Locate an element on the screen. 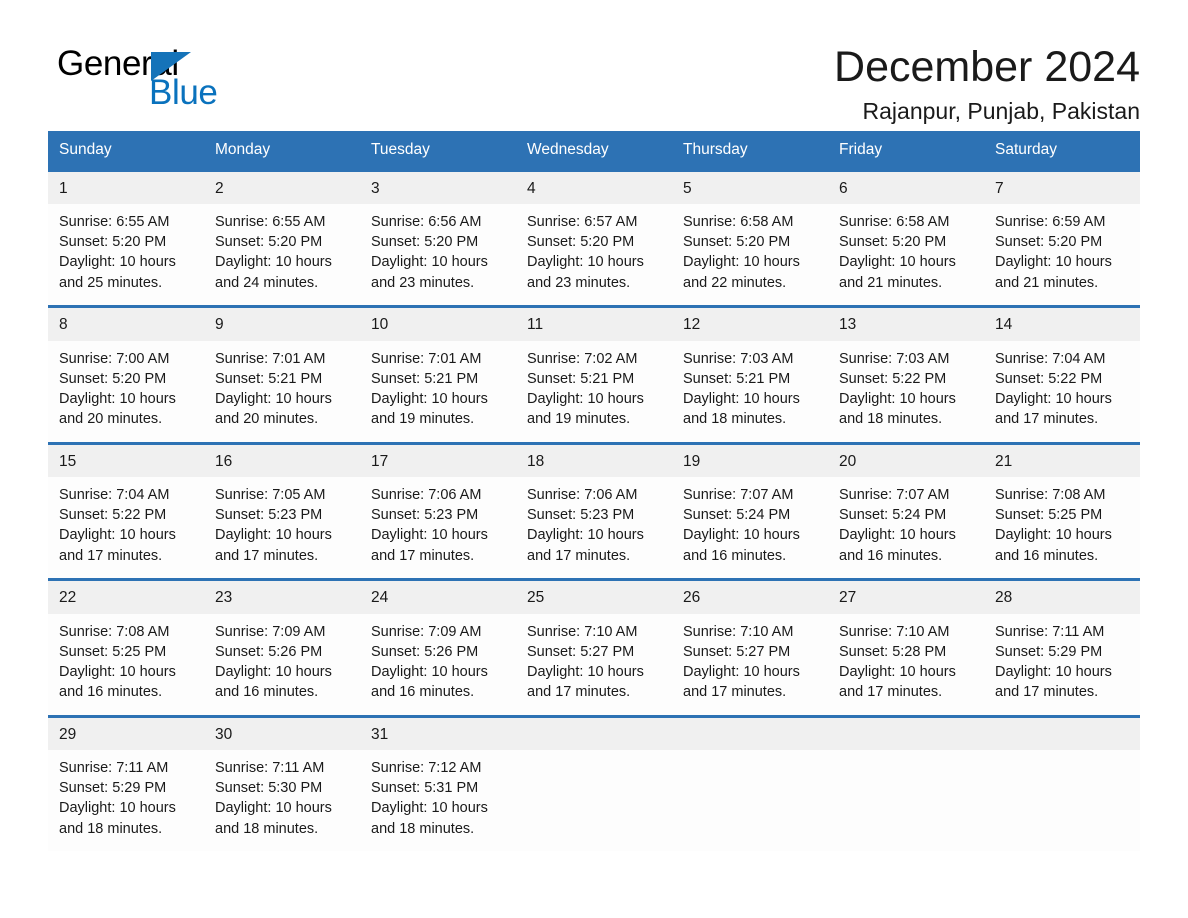 The height and width of the screenshot is (918, 1188). day-number: 8 is located at coordinates (126, 324).